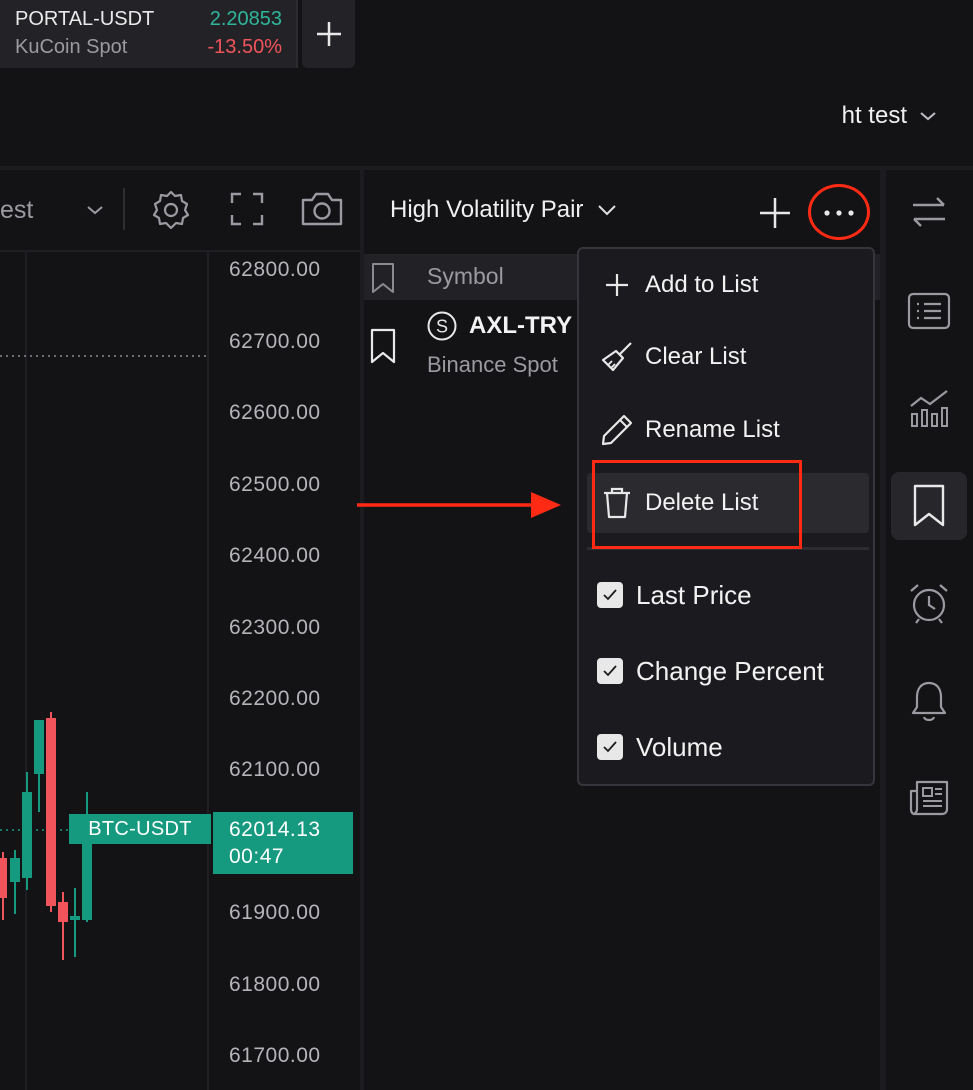 This screenshot has height=1090, width=973. Describe the element at coordinates (275, 984) in the screenshot. I see `price-axis-label: 61800.00` at that location.